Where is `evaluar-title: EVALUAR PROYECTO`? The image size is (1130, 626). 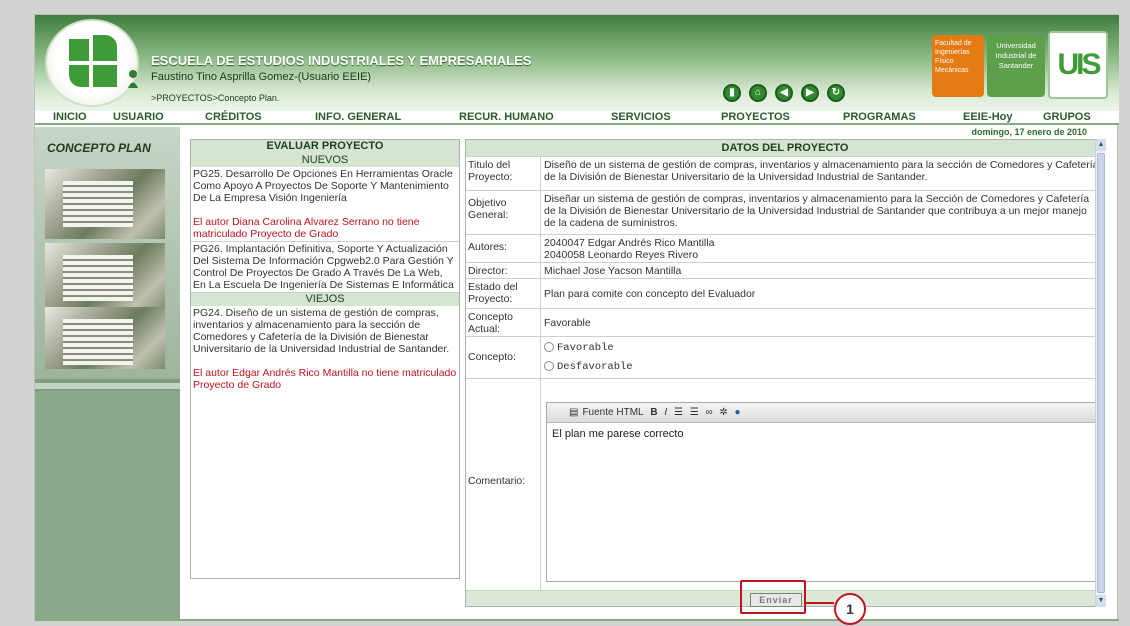 evaluar-title: EVALUAR PROYECTO is located at coordinates (325, 147).